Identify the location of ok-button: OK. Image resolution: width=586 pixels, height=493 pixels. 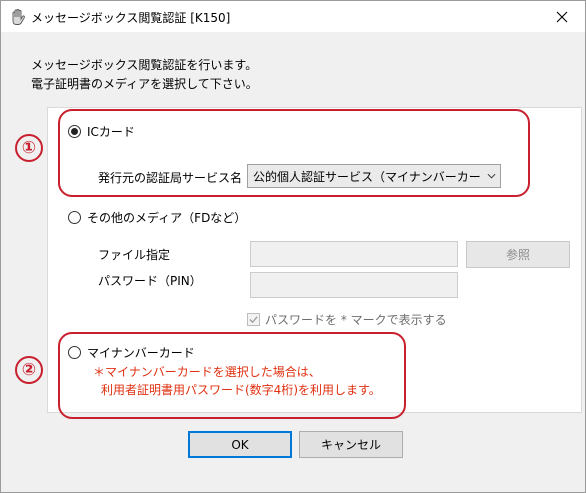
(240, 444).